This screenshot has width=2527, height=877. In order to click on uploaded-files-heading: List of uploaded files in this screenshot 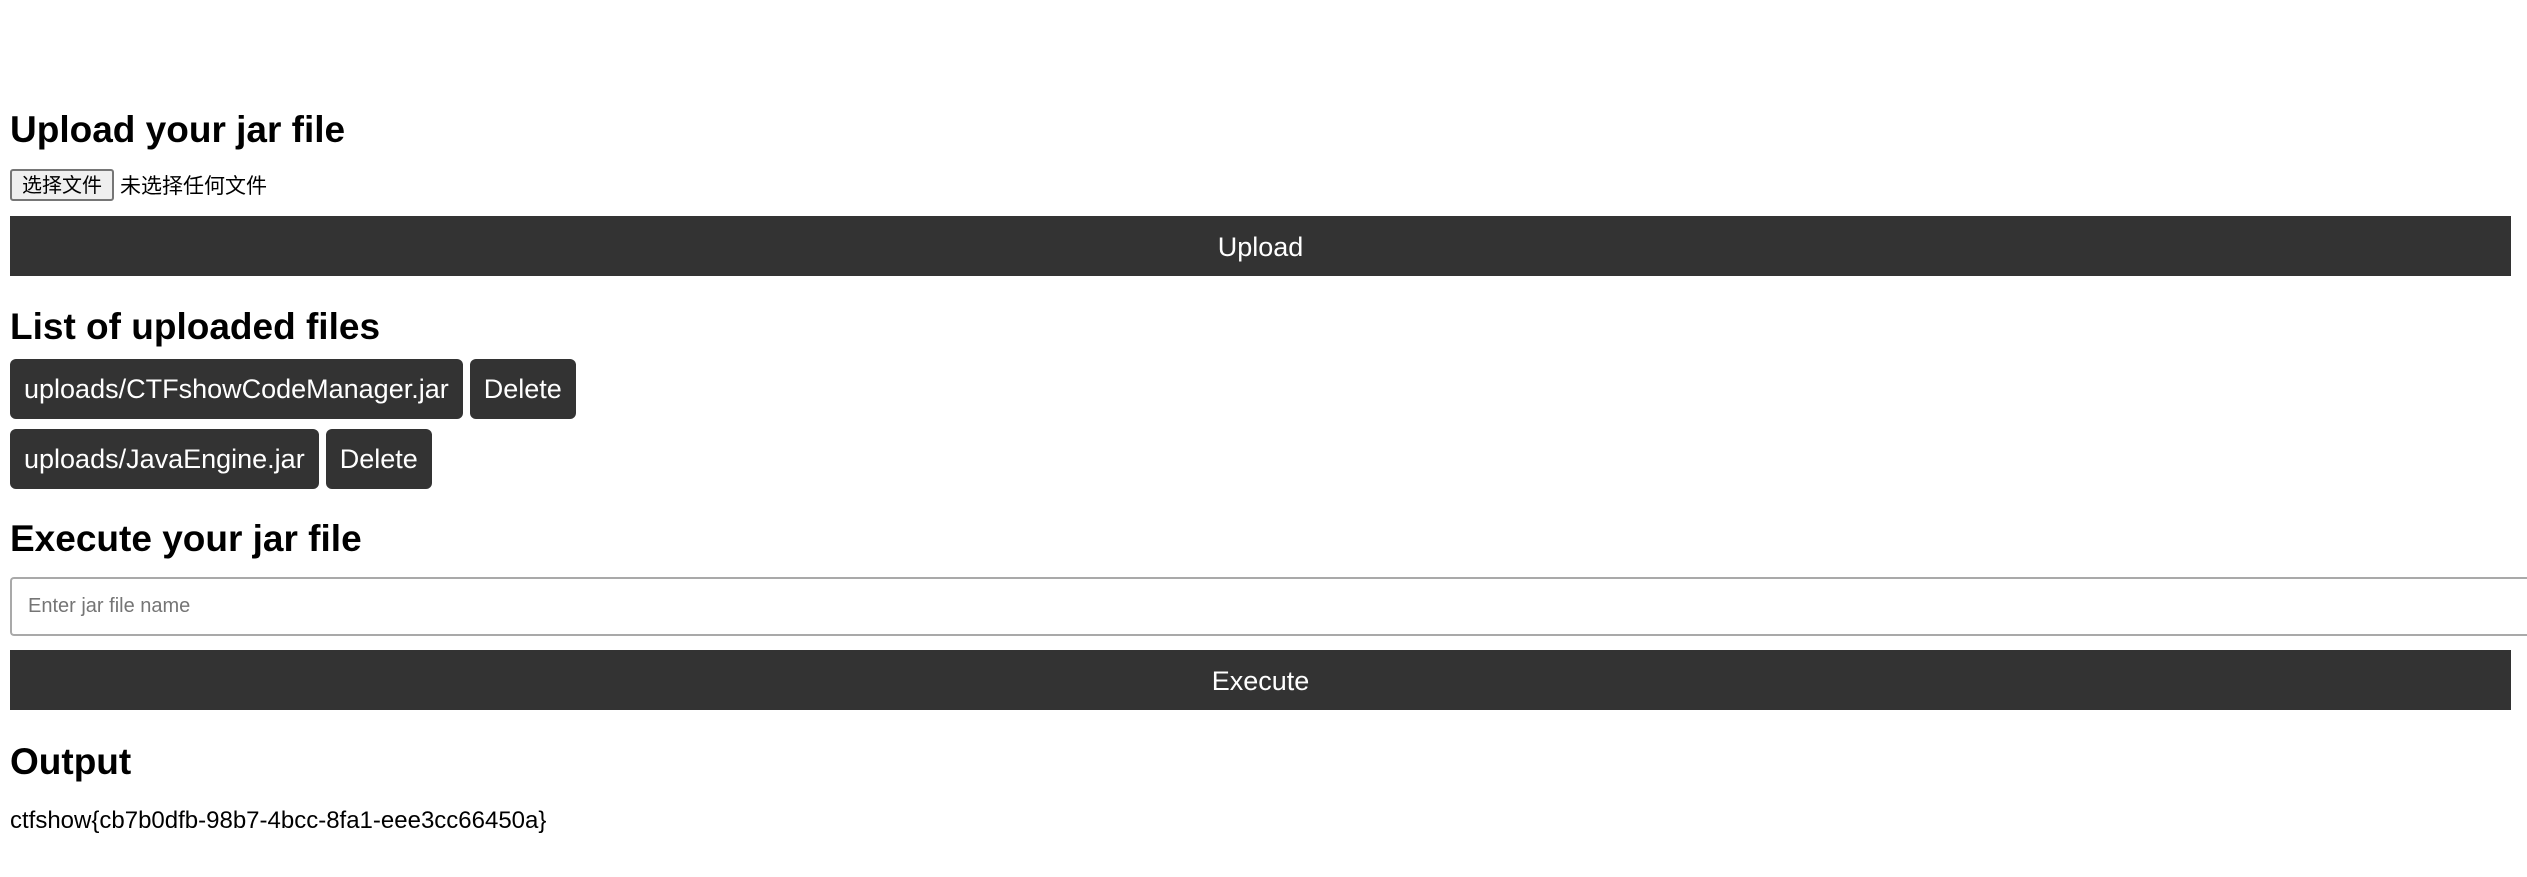, I will do `click(195, 326)`.